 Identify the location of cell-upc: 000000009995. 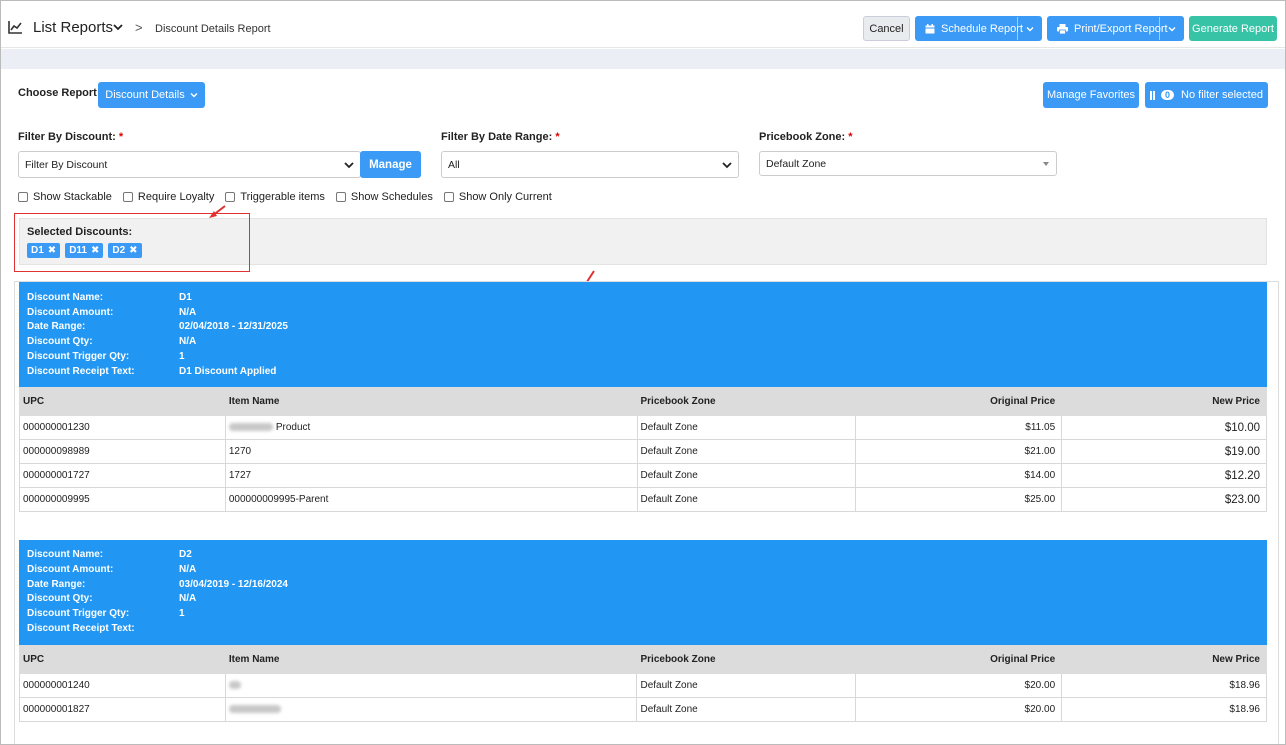
(122, 499).